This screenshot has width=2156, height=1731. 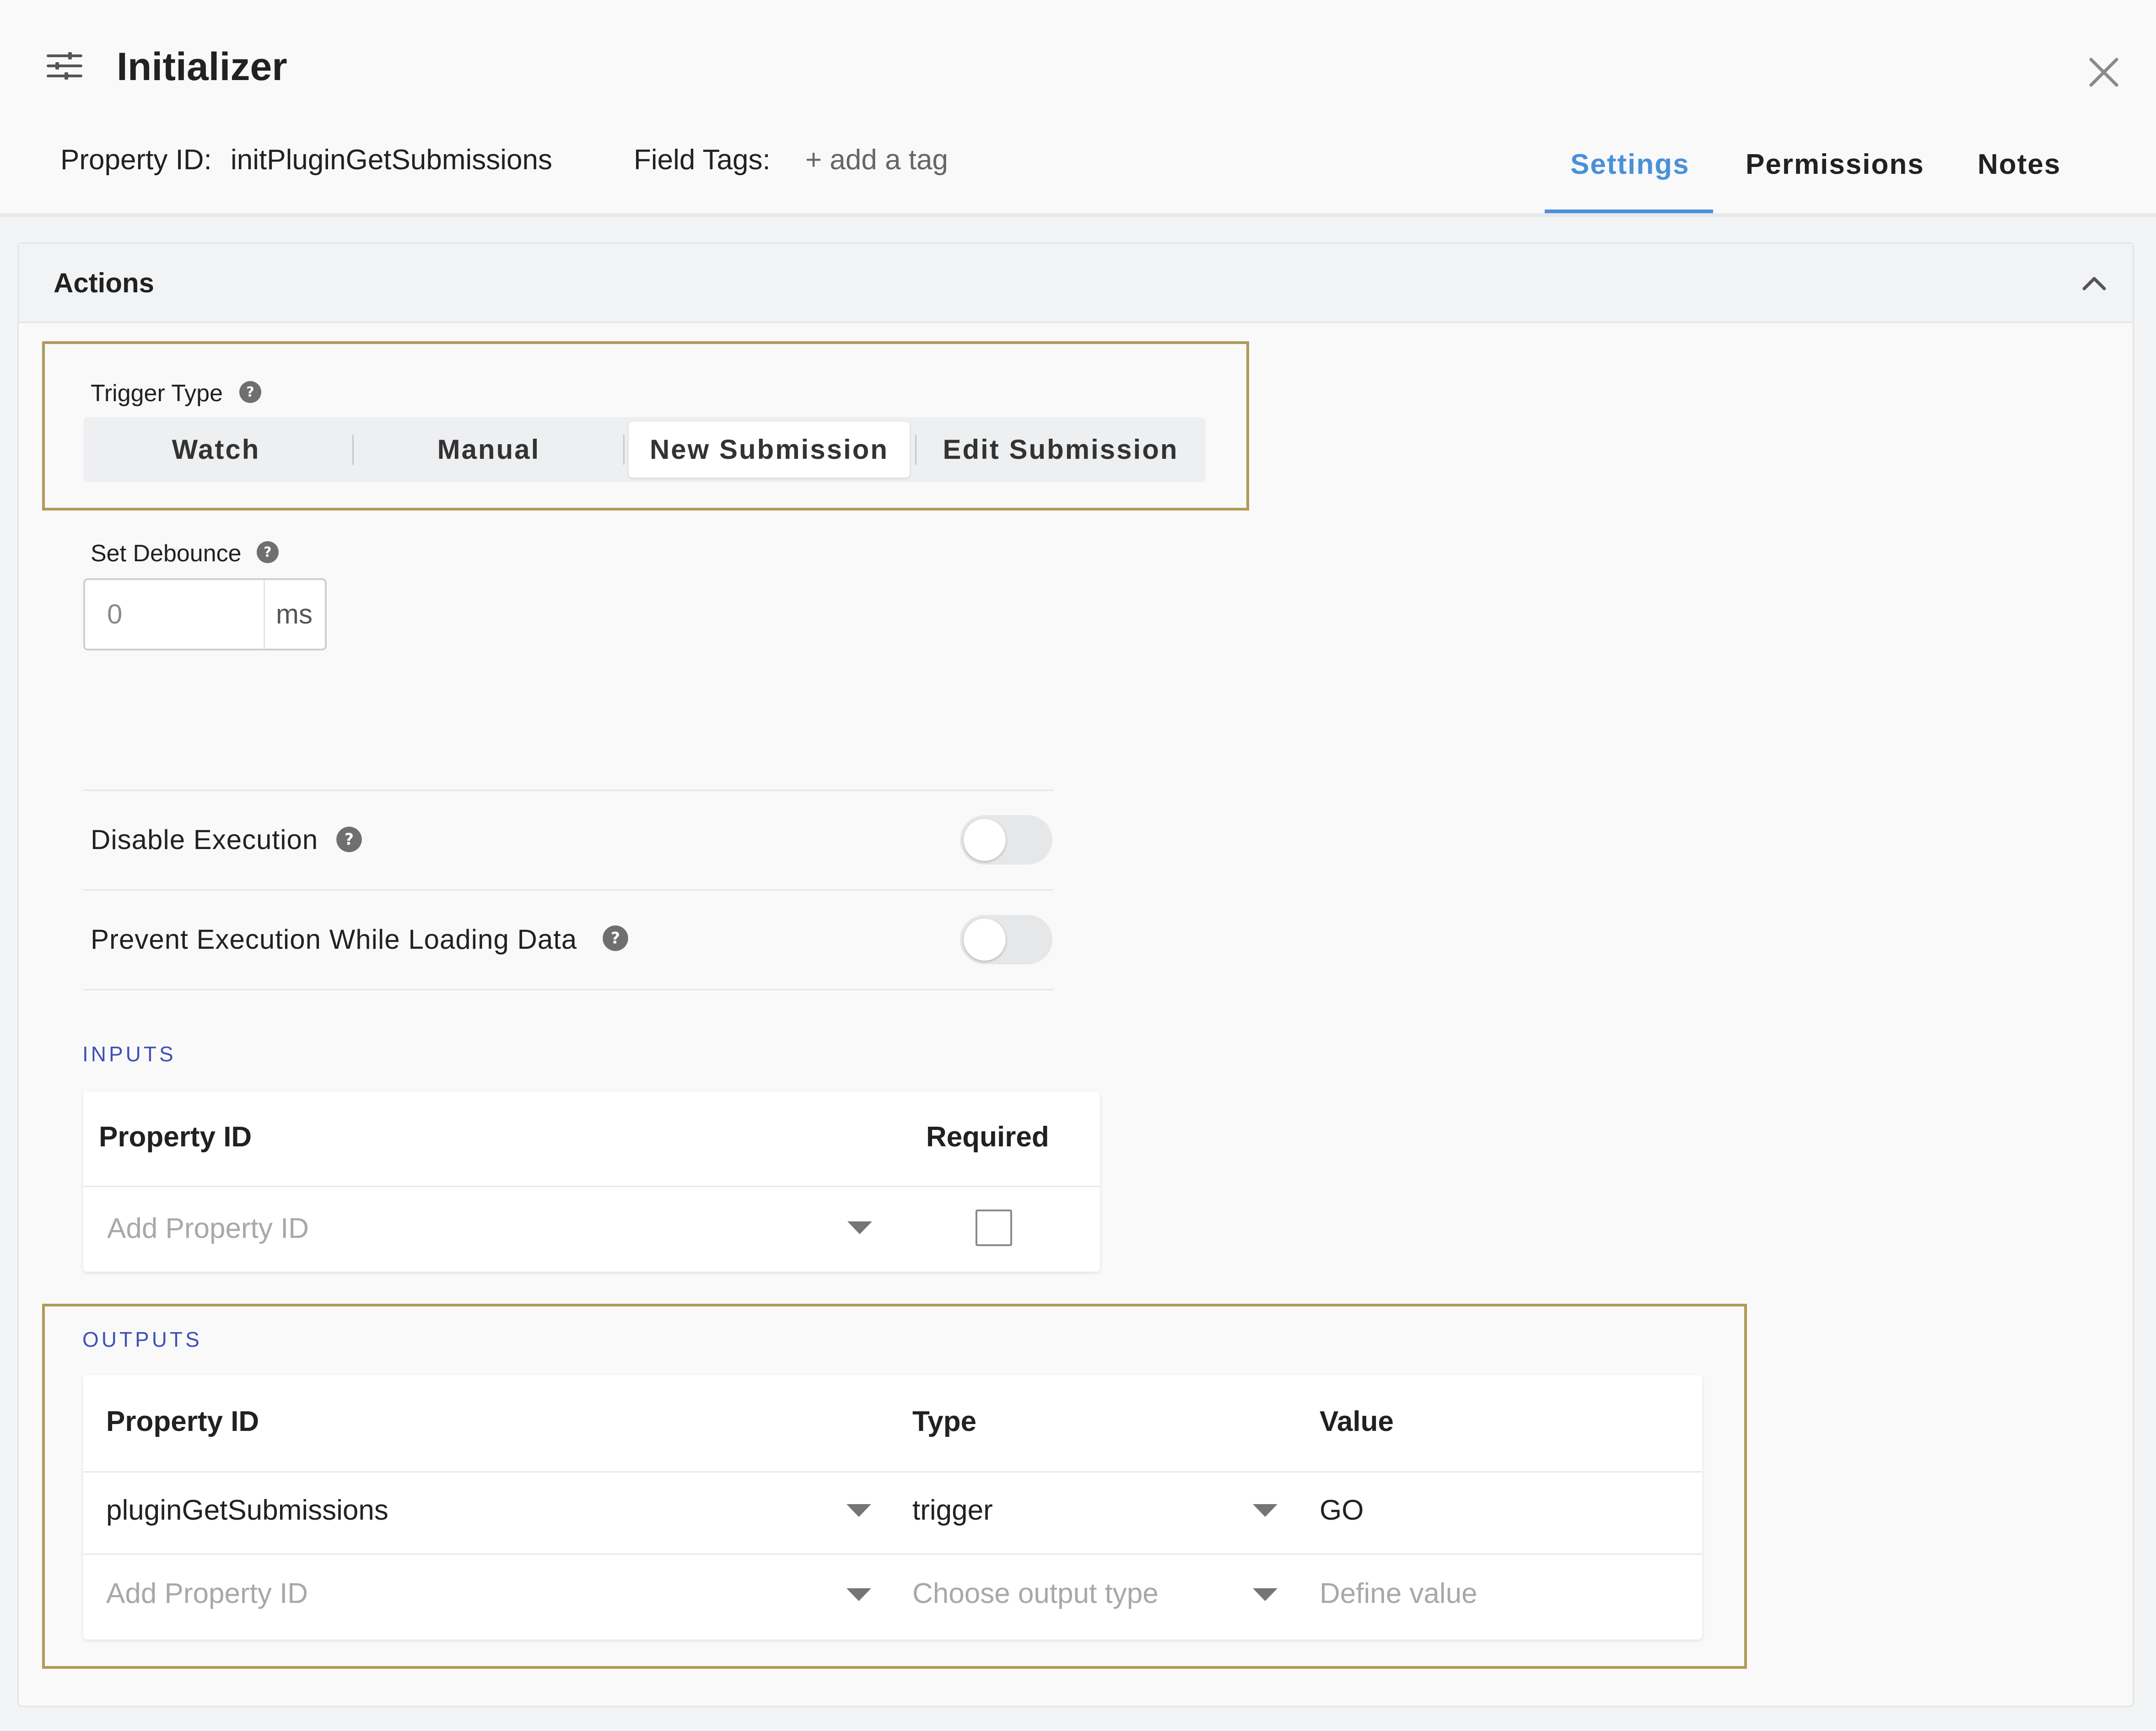 I want to click on field-tags-label: Field Tags:, so click(x=703, y=160).